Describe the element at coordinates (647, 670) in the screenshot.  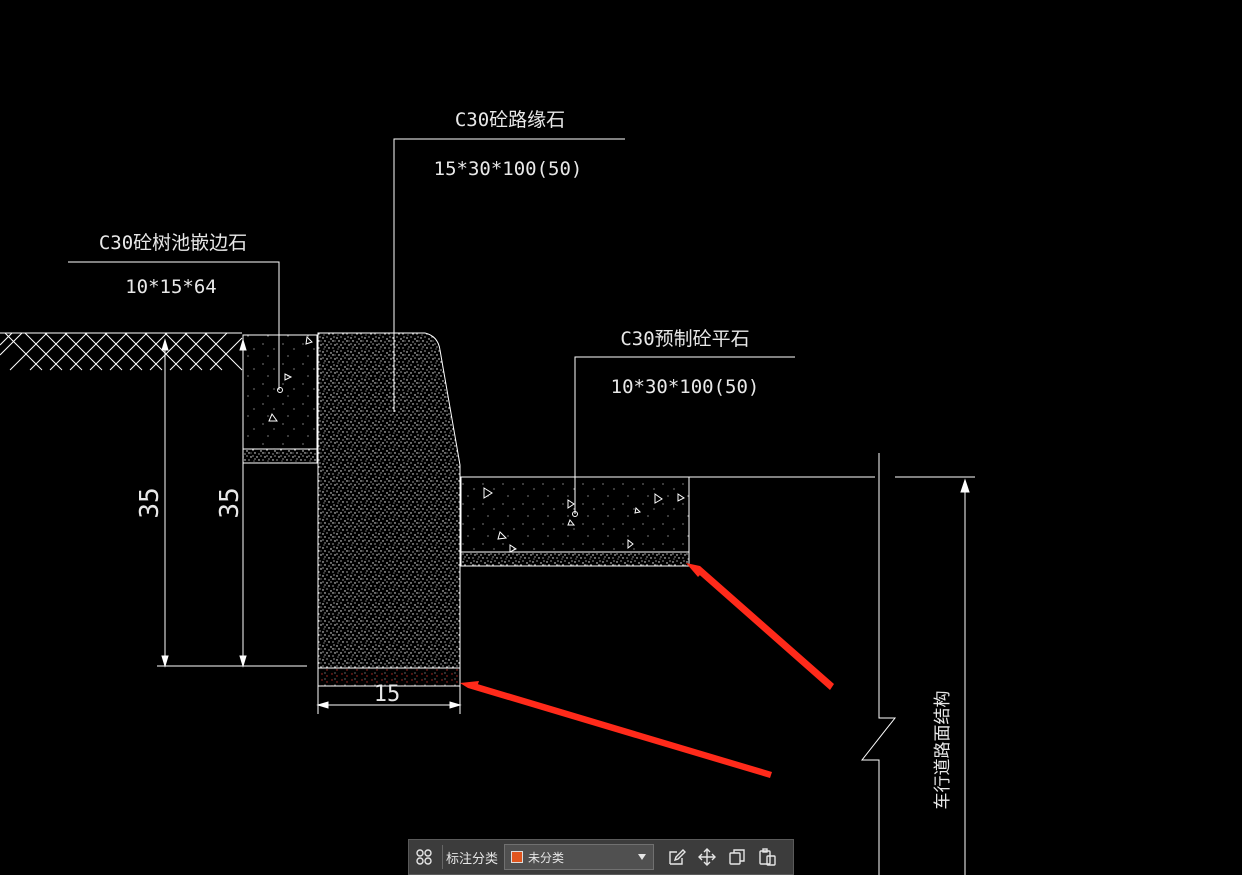
I see `annotation-arrows` at that location.